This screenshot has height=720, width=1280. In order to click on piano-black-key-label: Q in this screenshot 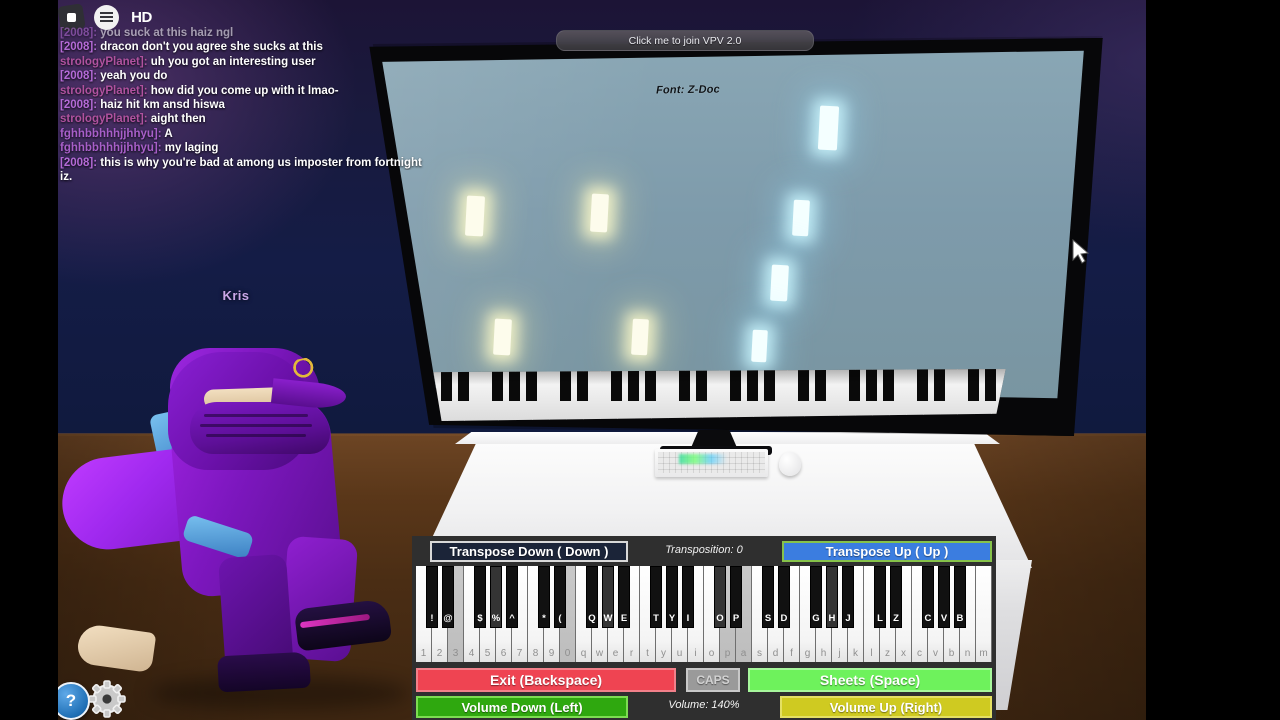, I will do `click(592, 618)`.